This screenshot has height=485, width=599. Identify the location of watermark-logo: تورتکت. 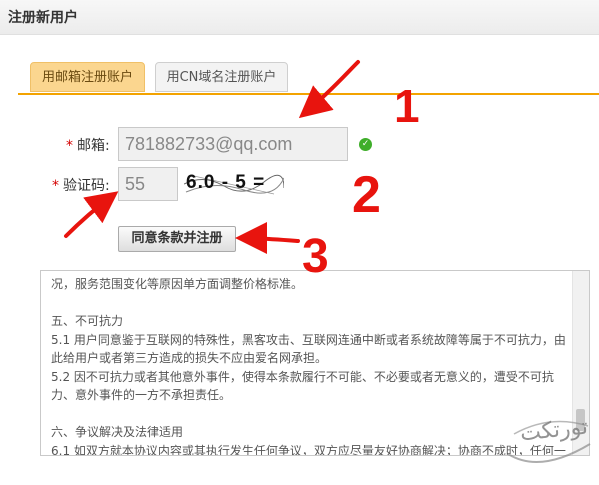
(548, 439).